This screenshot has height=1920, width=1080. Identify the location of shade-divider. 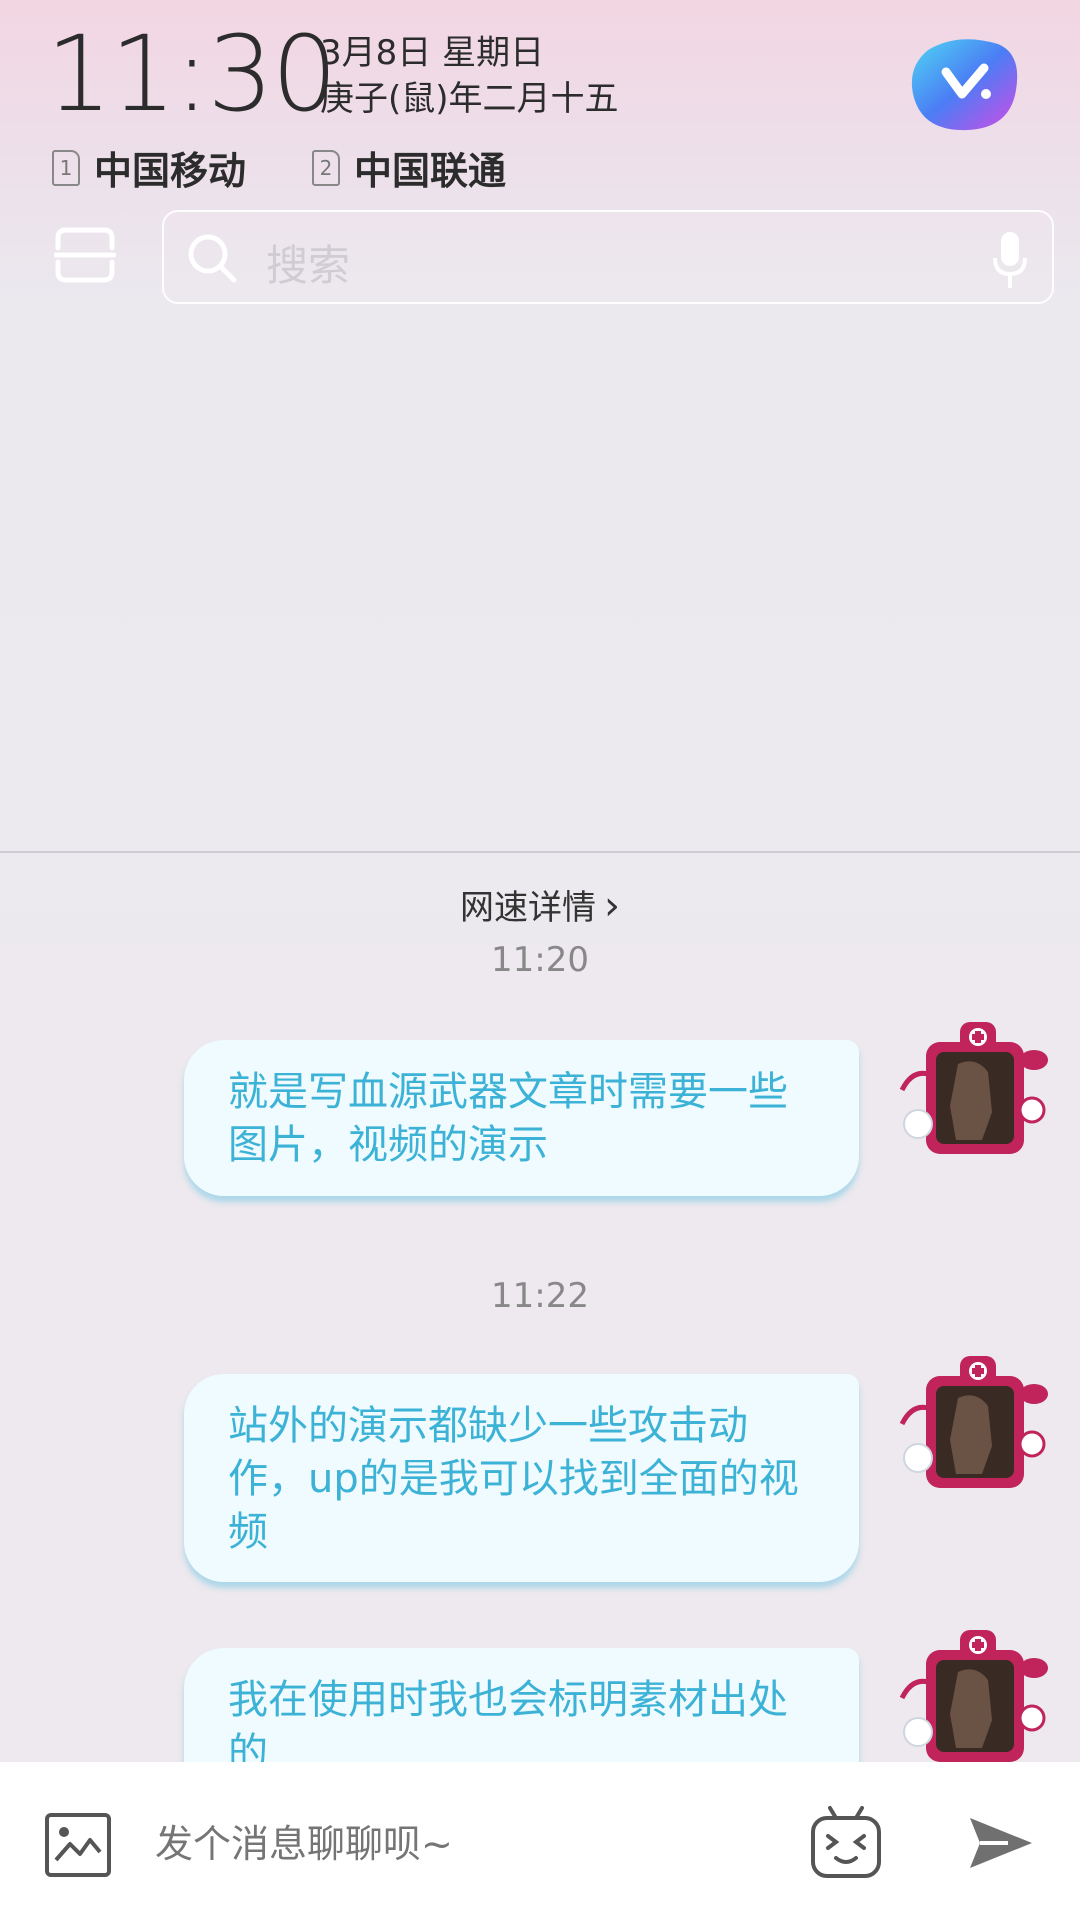
(540, 852).